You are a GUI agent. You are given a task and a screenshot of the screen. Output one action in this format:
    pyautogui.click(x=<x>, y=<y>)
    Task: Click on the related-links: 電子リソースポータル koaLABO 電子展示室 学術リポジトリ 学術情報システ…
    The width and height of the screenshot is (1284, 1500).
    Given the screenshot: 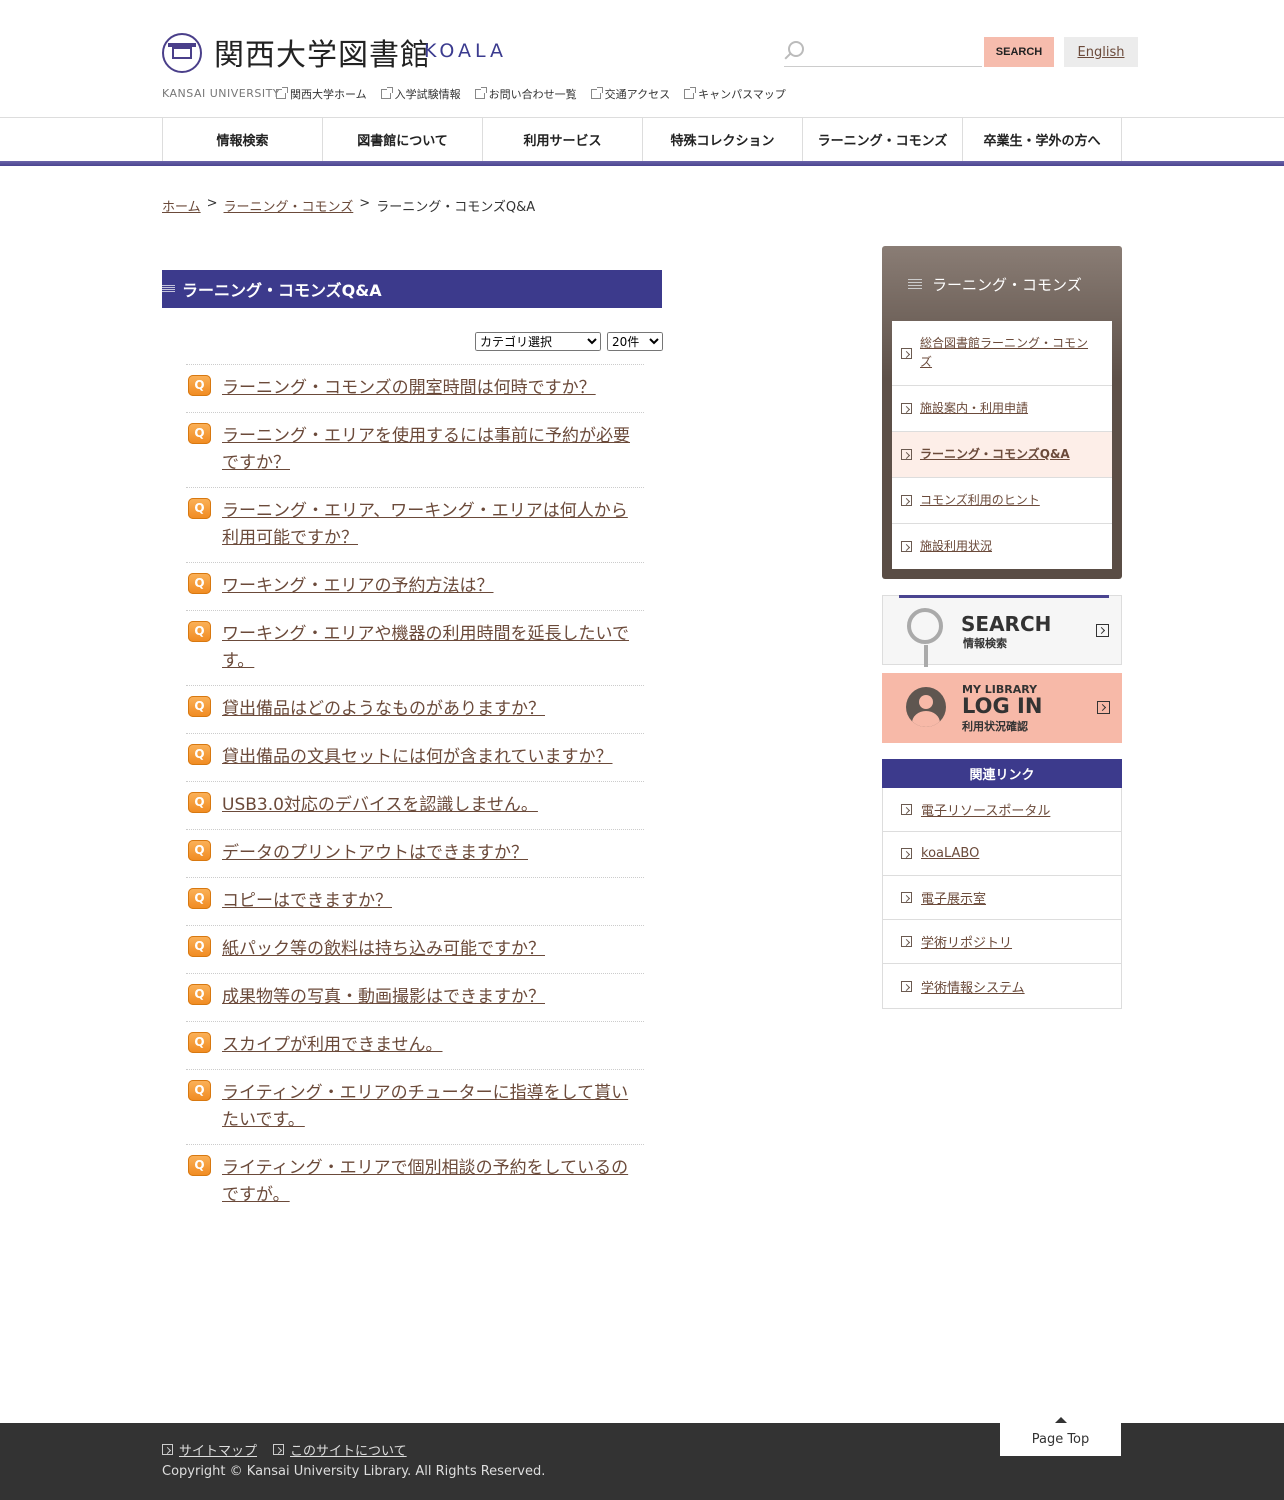 What is the action you would take?
    pyautogui.click(x=1002, y=898)
    